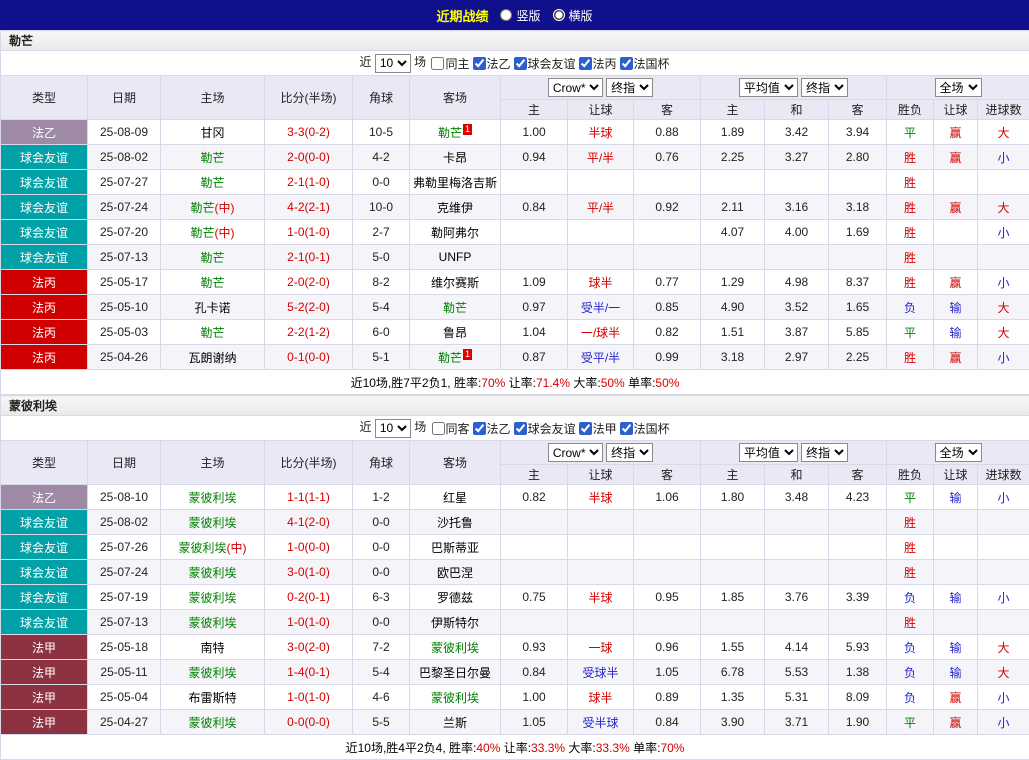 The width and height of the screenshot is (1029, 760). Describe the element at coordinates (381, 307) in the screenshot. I see `corners-cell: 5-4` at that location.